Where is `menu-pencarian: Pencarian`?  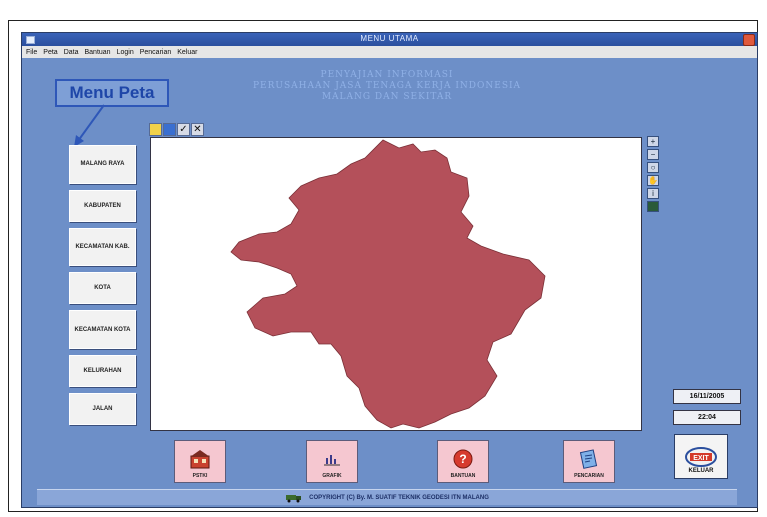 menu-pencarian: Pencarian is located at coordinates (156, 52).